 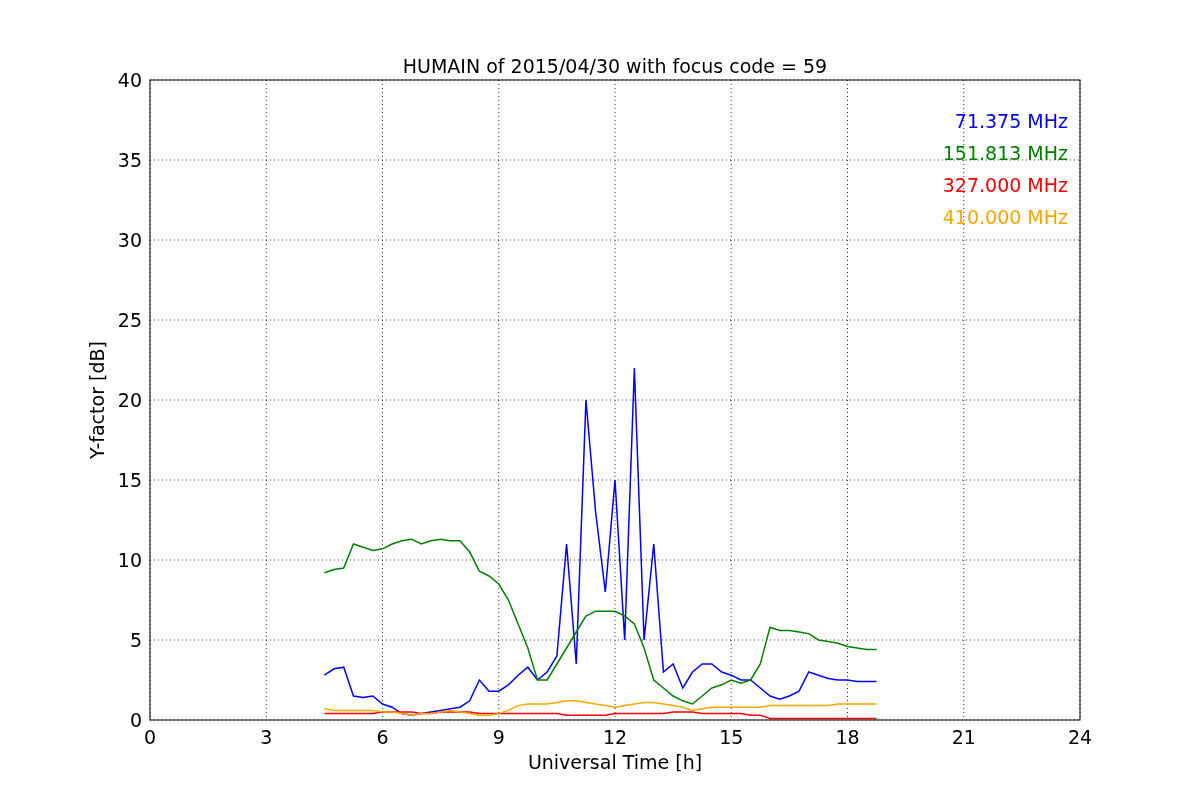 What do you see at coordinates (266, 737) in the screenshot?
I see `x-tick-label: 3` at bounding box center [266, 737].